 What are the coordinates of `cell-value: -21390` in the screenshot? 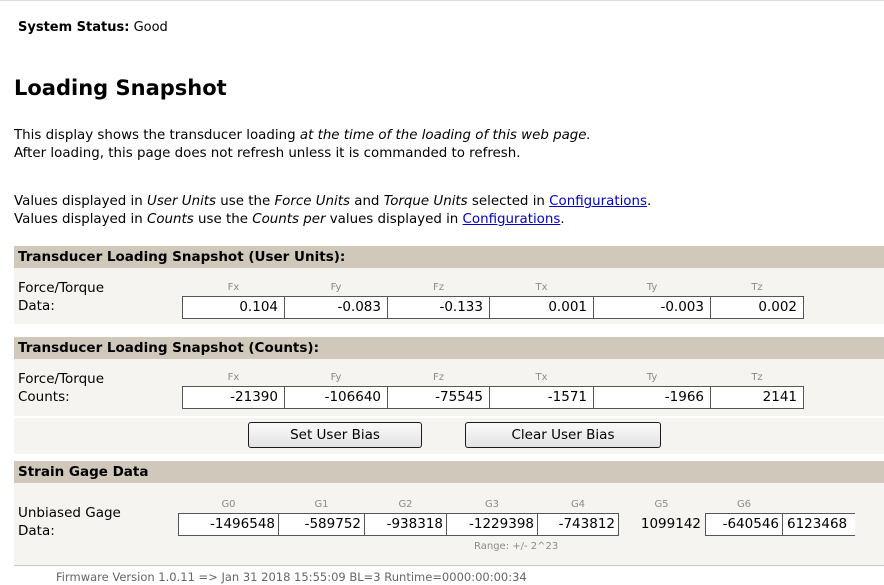 It's located at (254, 397).